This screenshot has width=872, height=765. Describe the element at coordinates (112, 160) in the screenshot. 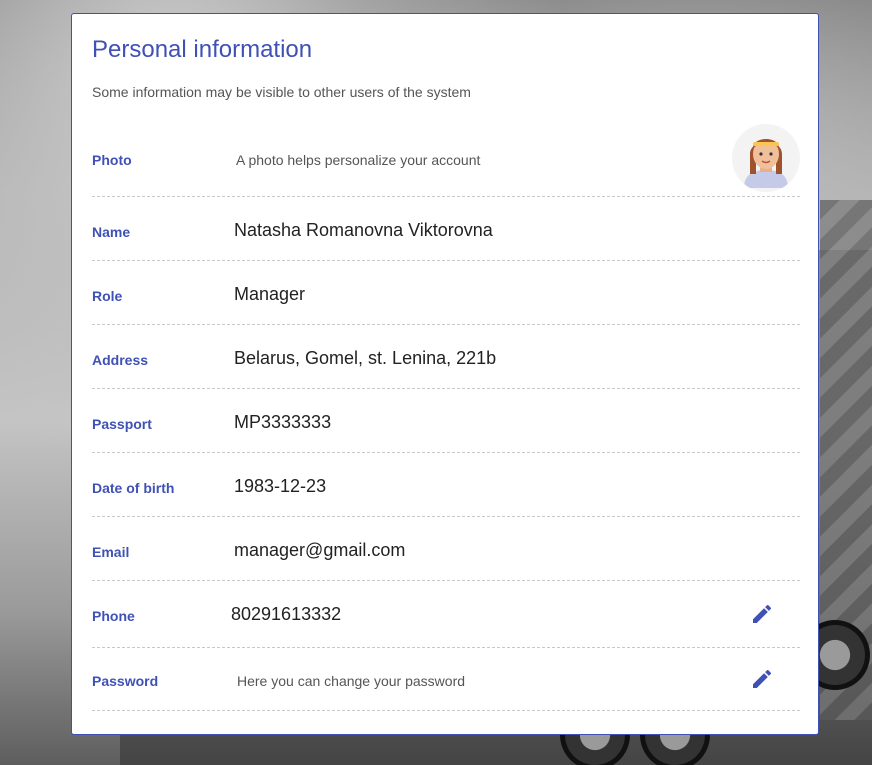

I see `photo-label: Photo` at that location.